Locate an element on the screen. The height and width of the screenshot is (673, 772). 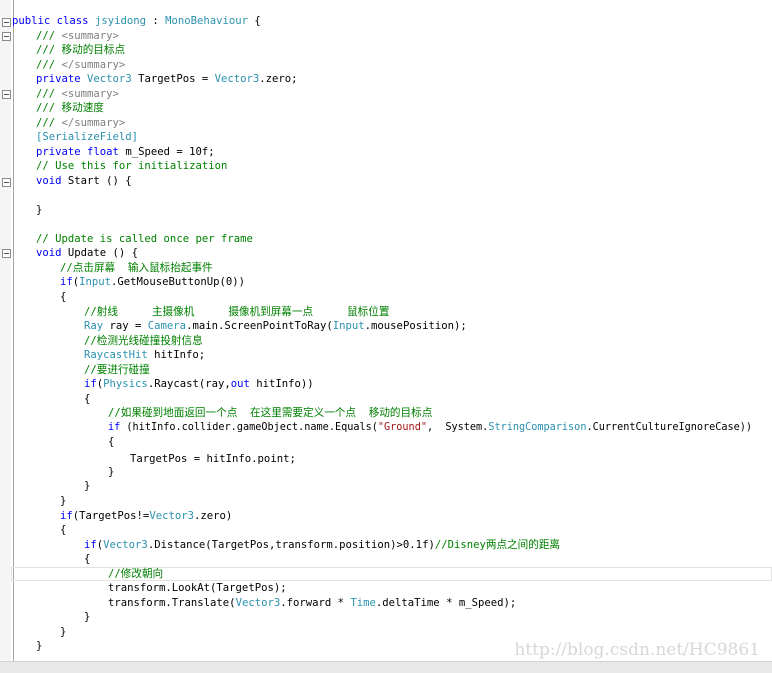
code-text: : is located at coordinates (155, 21).